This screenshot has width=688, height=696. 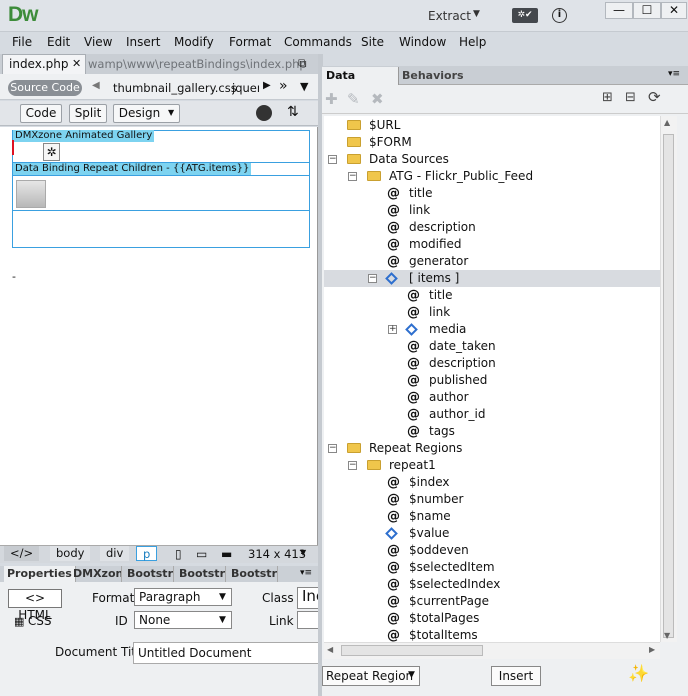 What do you see at coordinates (147, 553) in the screenshot?
I see `tag-p: p` at bounding box center [147, 553].